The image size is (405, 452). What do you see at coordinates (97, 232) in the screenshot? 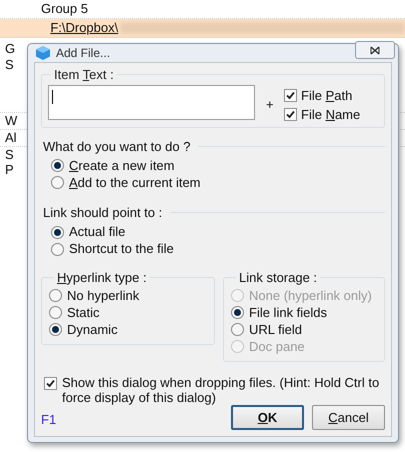
I see `radio-label: Actual file` at bounding box center [97, 232].